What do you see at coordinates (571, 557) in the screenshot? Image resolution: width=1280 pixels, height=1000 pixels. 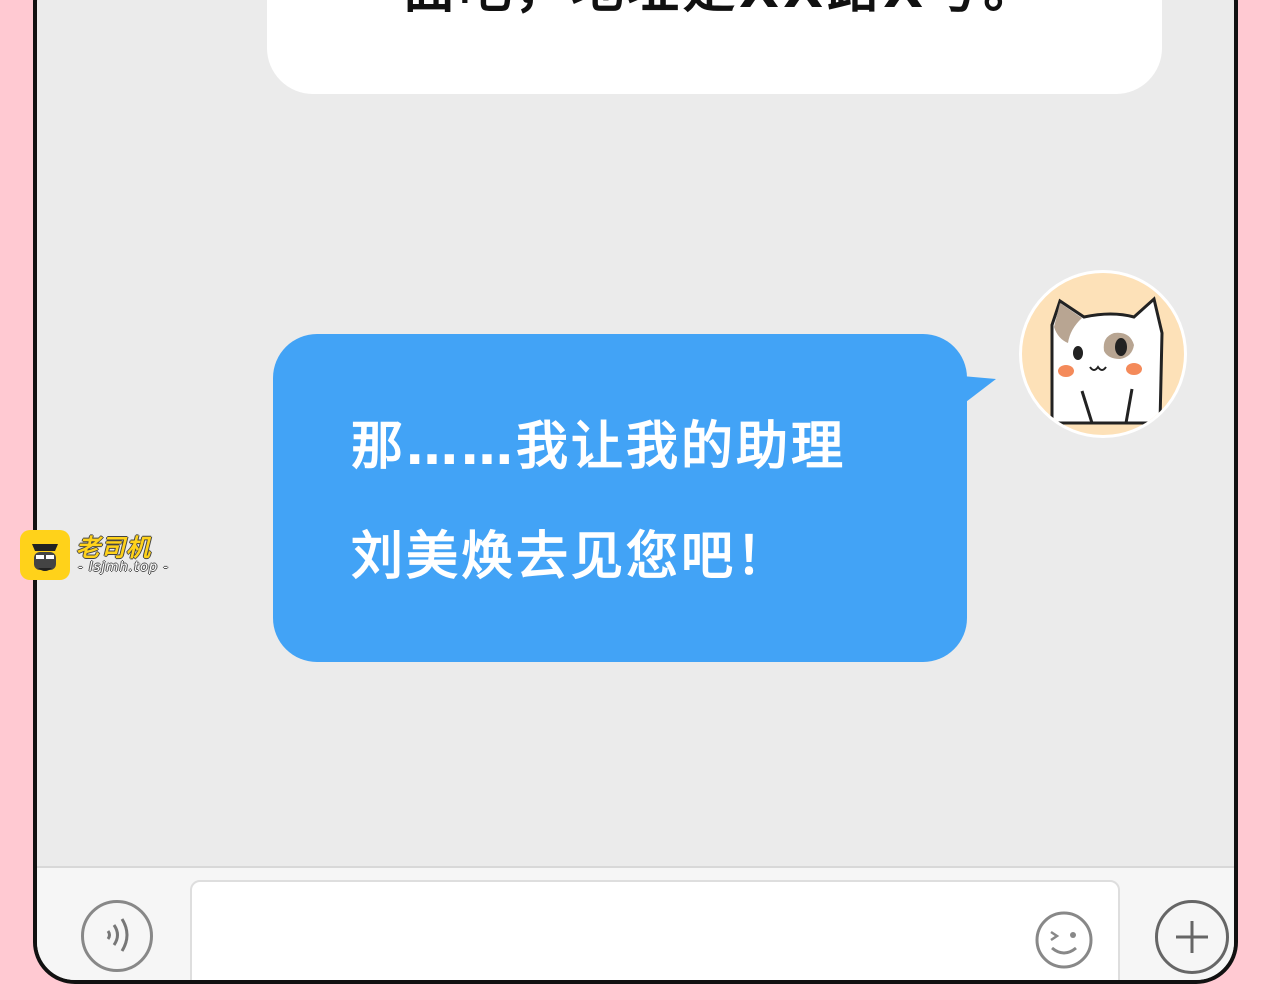 I see `message-line: 刘美焕去见您吧！` at bounding box center [571, 557].